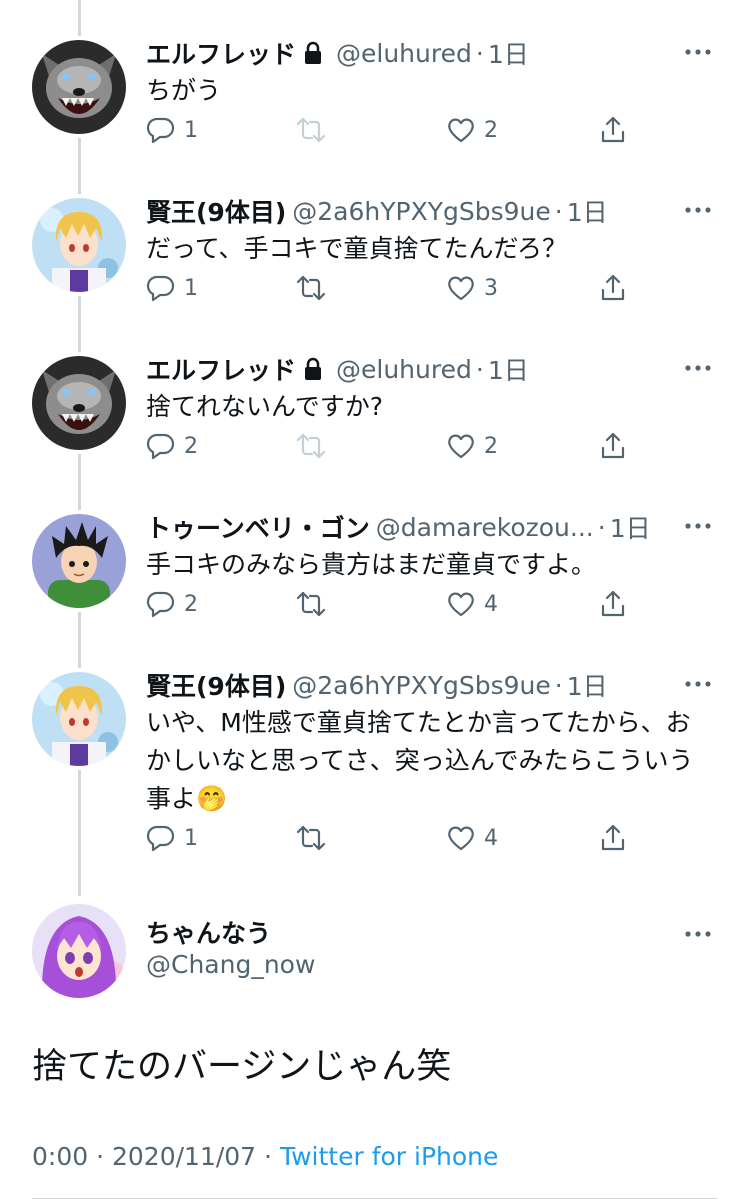 The image size is (749, 1200). I want to click on tweet-date: 2020/11/07, so click(184, 1156).